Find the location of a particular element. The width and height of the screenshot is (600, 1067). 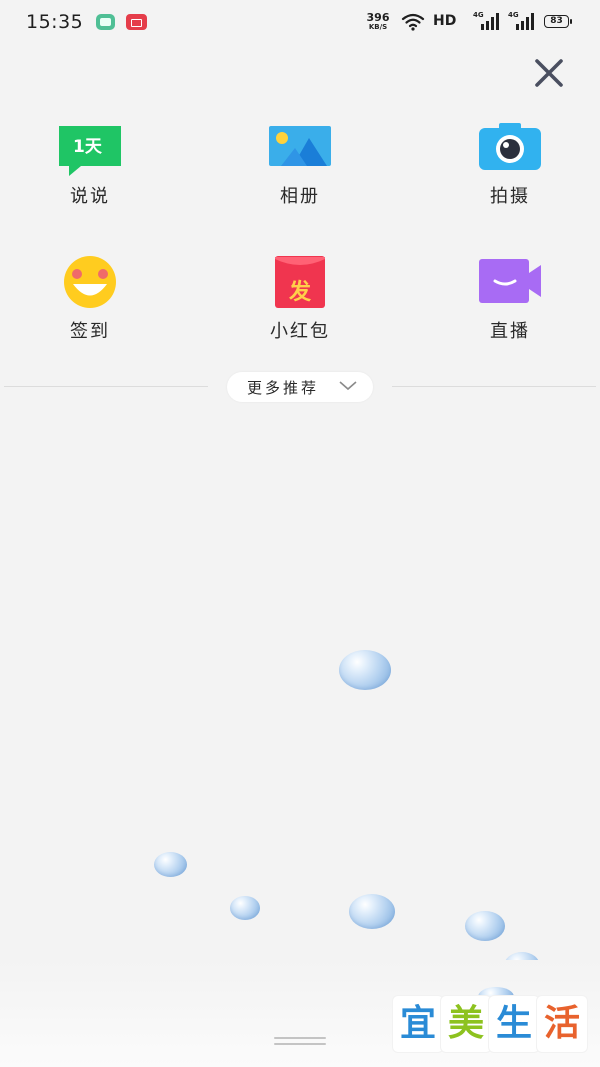

photo-album-icon is located at coordinates (300, 146).